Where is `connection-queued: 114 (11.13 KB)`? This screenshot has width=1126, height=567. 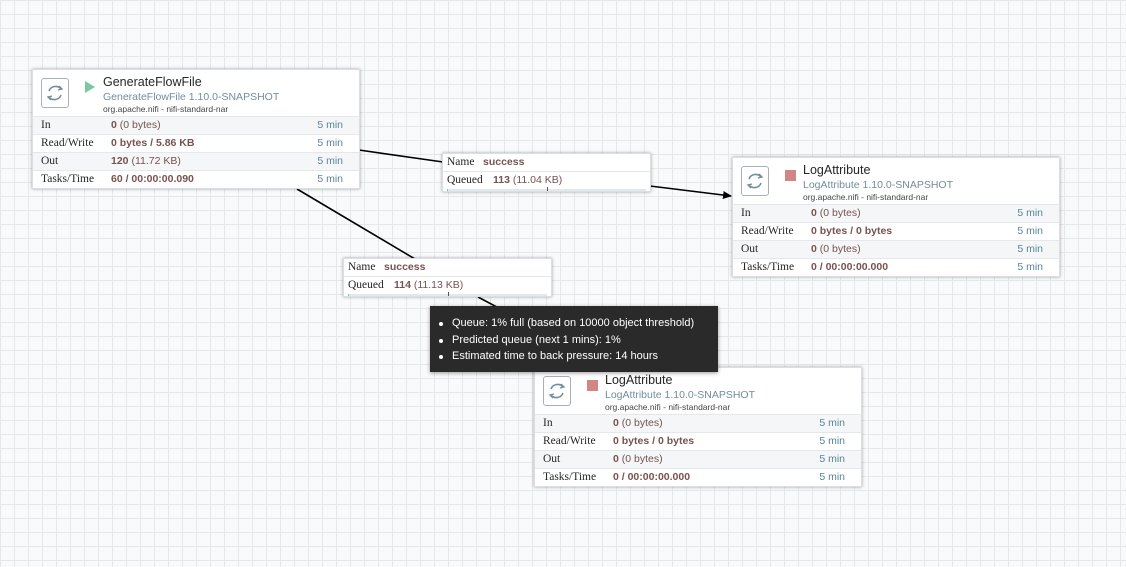 connection-queued: 114 (11.13 KB) is located at coordinates (429, 285).